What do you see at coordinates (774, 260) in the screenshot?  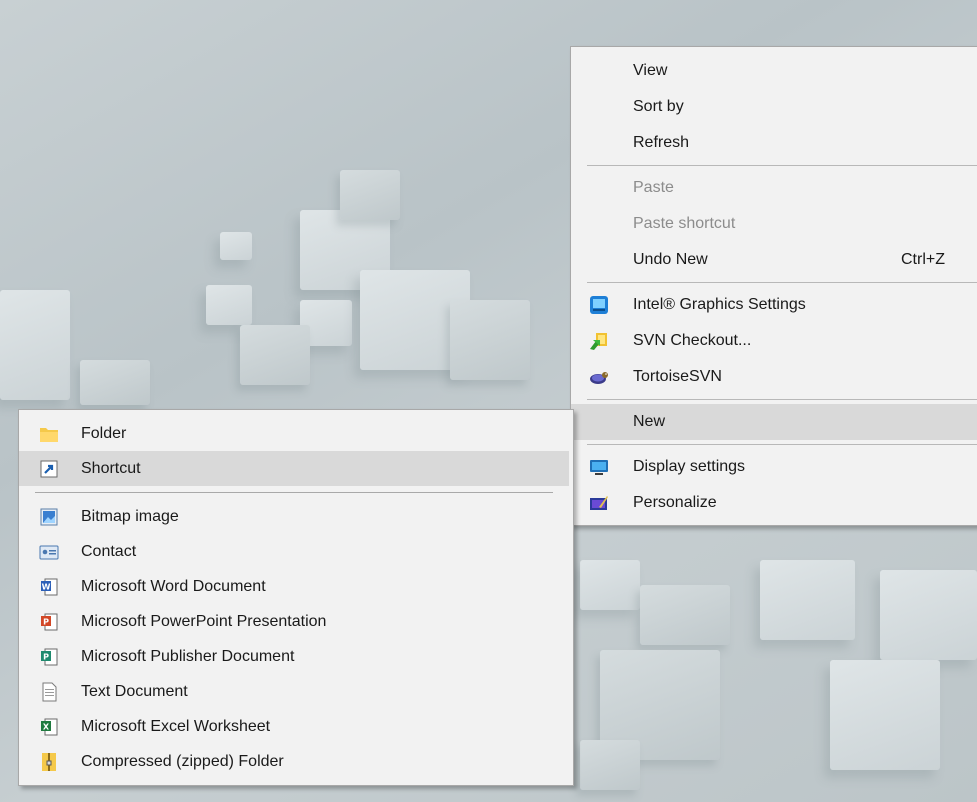 I see `menu-item-undo-new: Undo New Ctrl+Z` at bounding box center [774, 260].